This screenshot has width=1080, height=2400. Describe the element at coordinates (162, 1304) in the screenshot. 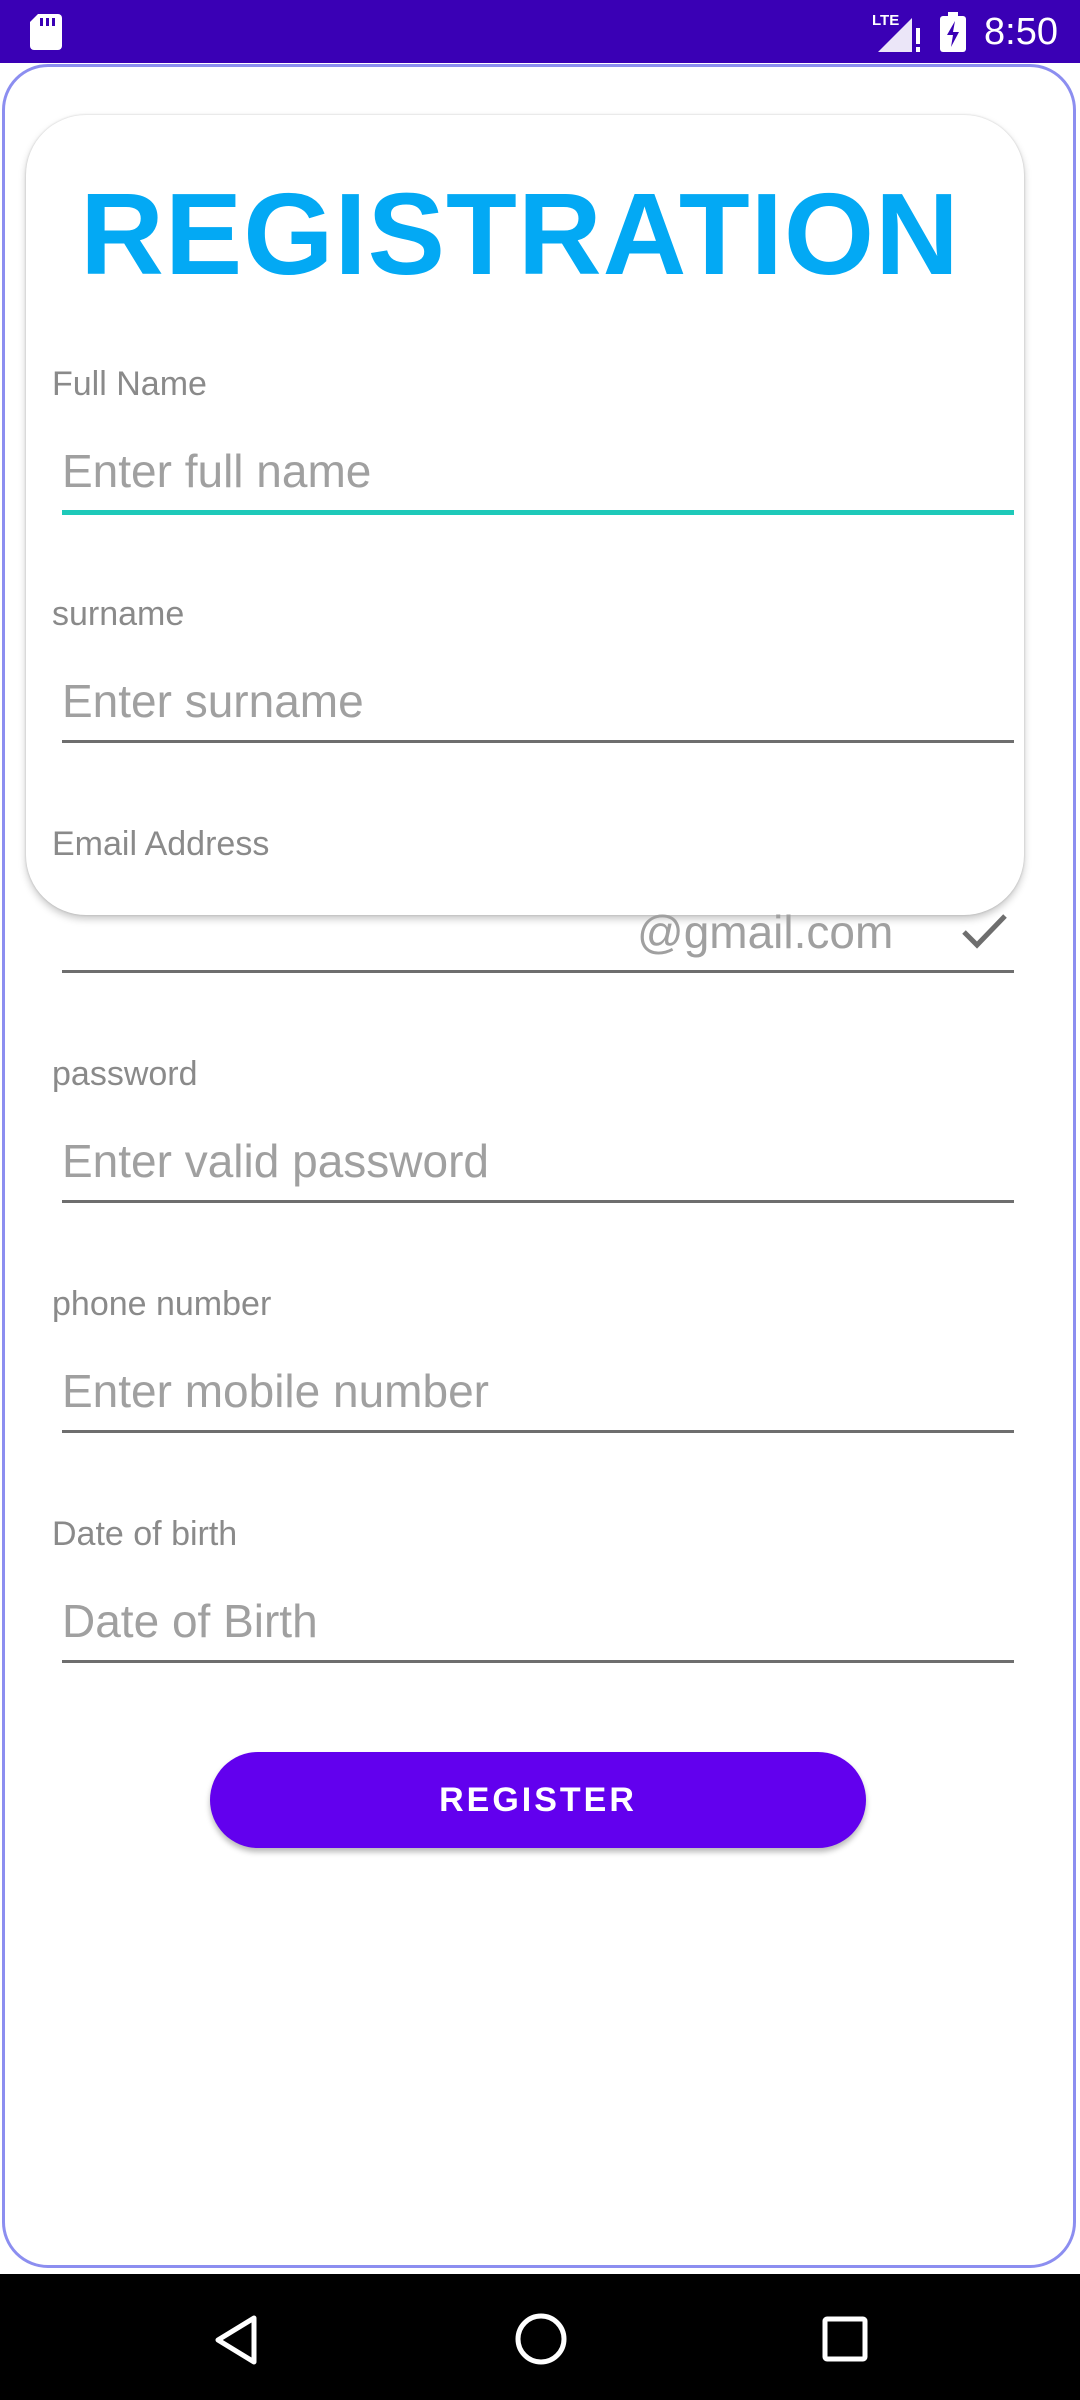

I see `phone-label: phone number` at that location.